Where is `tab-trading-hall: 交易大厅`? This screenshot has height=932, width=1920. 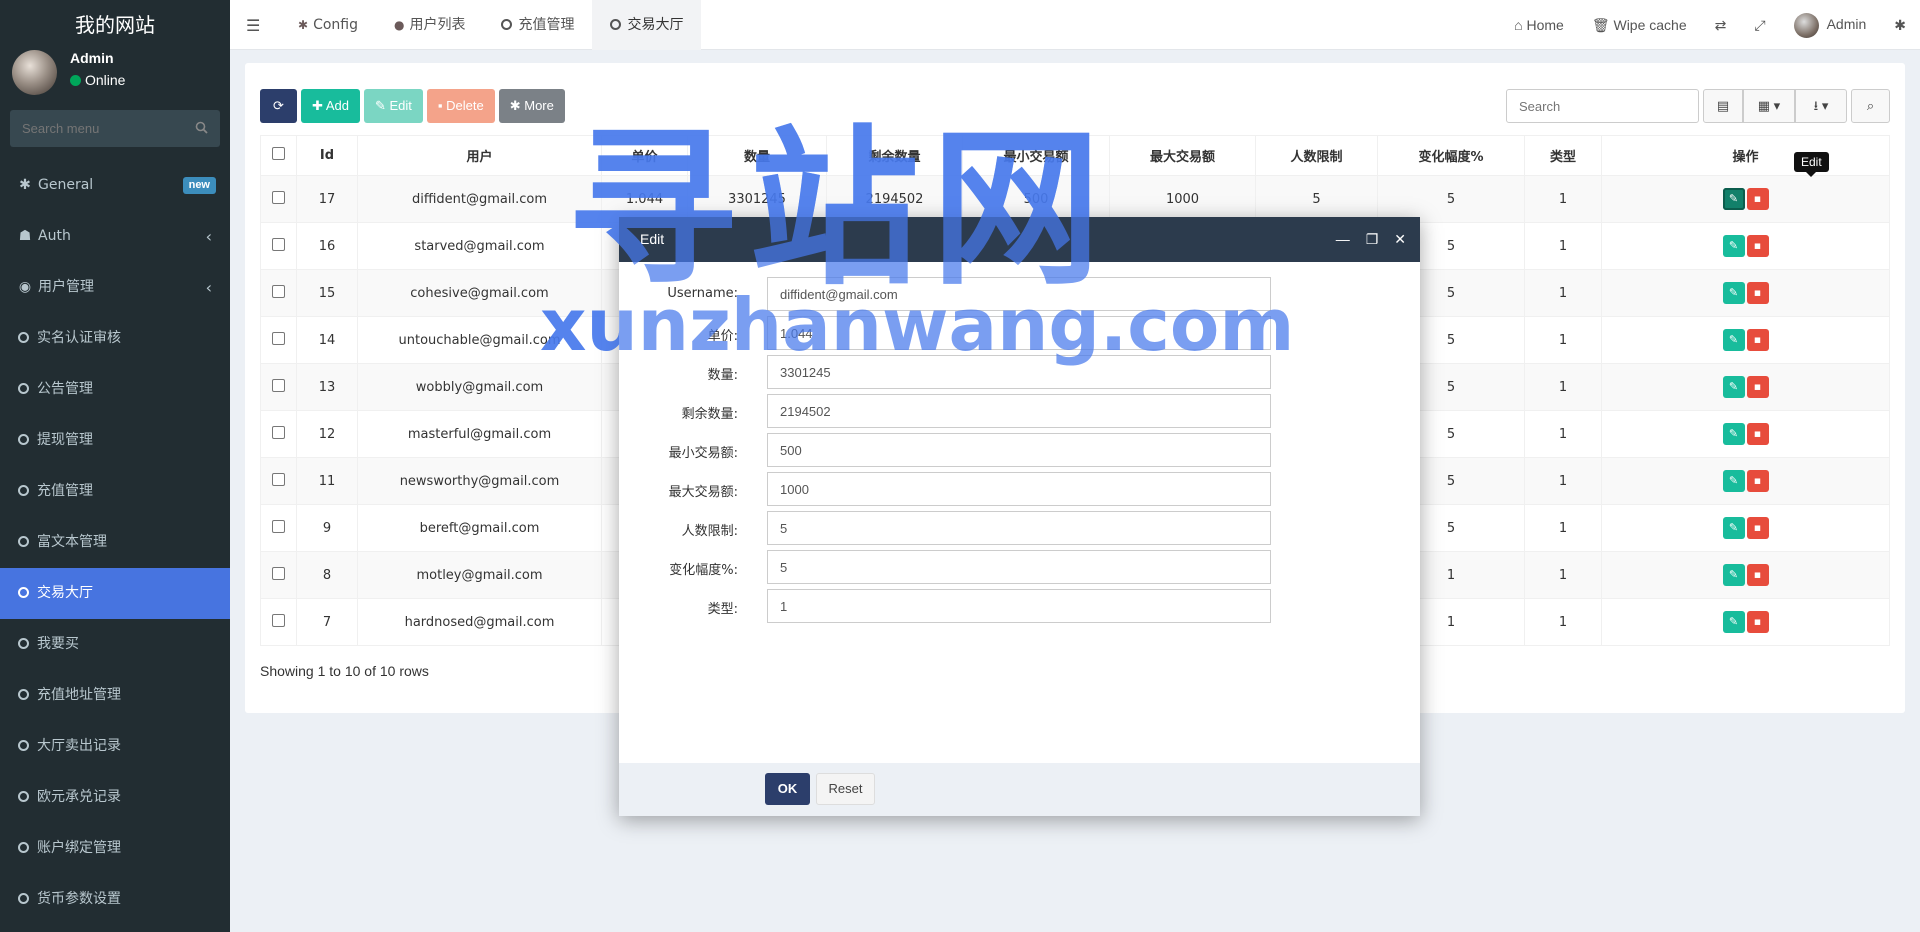
tab-trading-hall: 交易大厅 is located at coordinates (647, 25).